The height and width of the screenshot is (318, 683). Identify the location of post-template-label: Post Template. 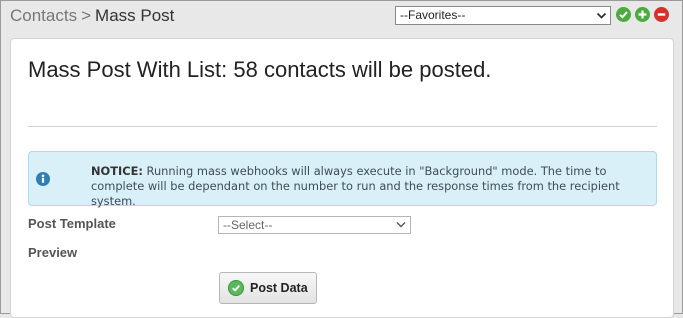
(72, 223).